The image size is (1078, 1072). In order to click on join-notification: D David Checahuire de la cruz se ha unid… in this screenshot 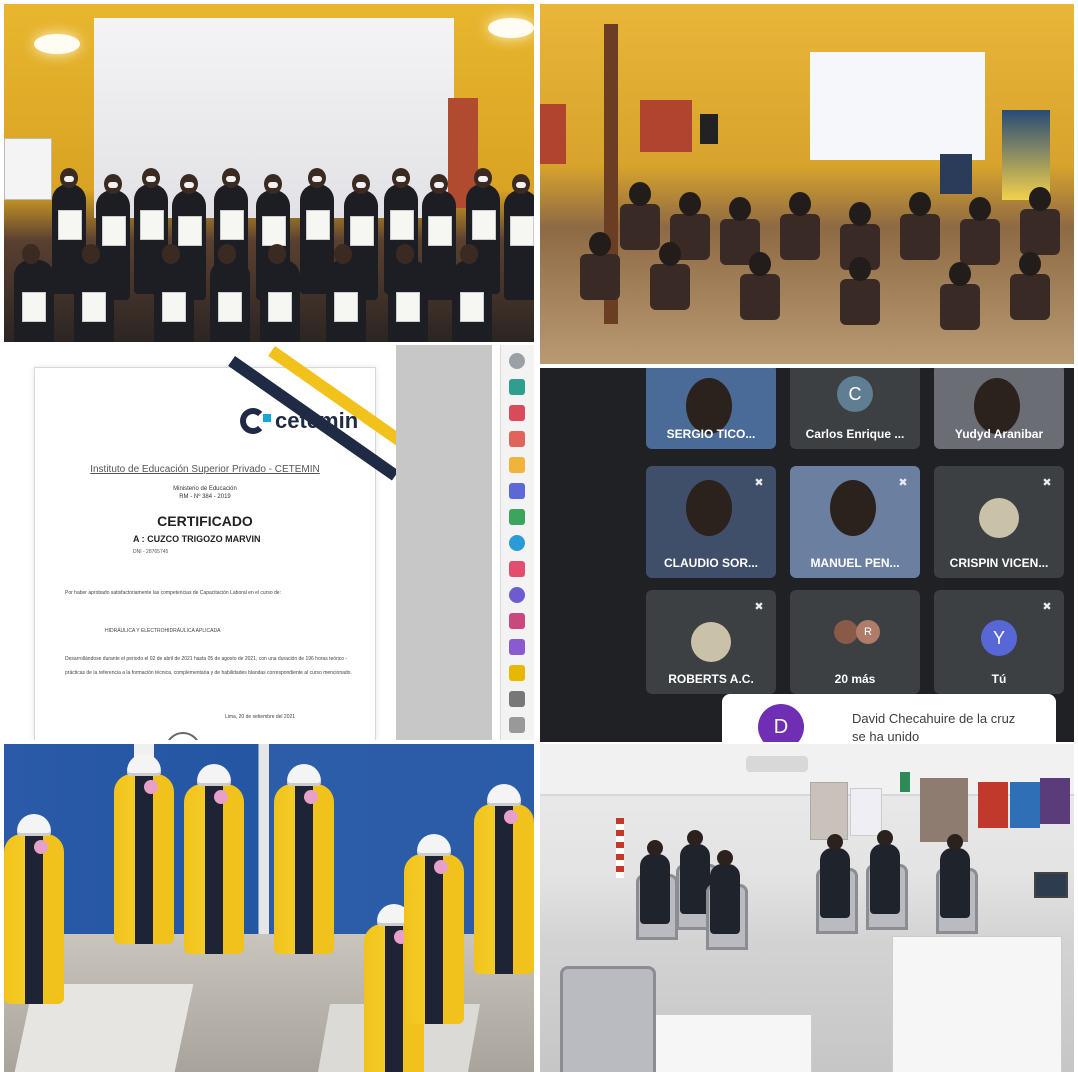, I will do `click(889, 718)`.